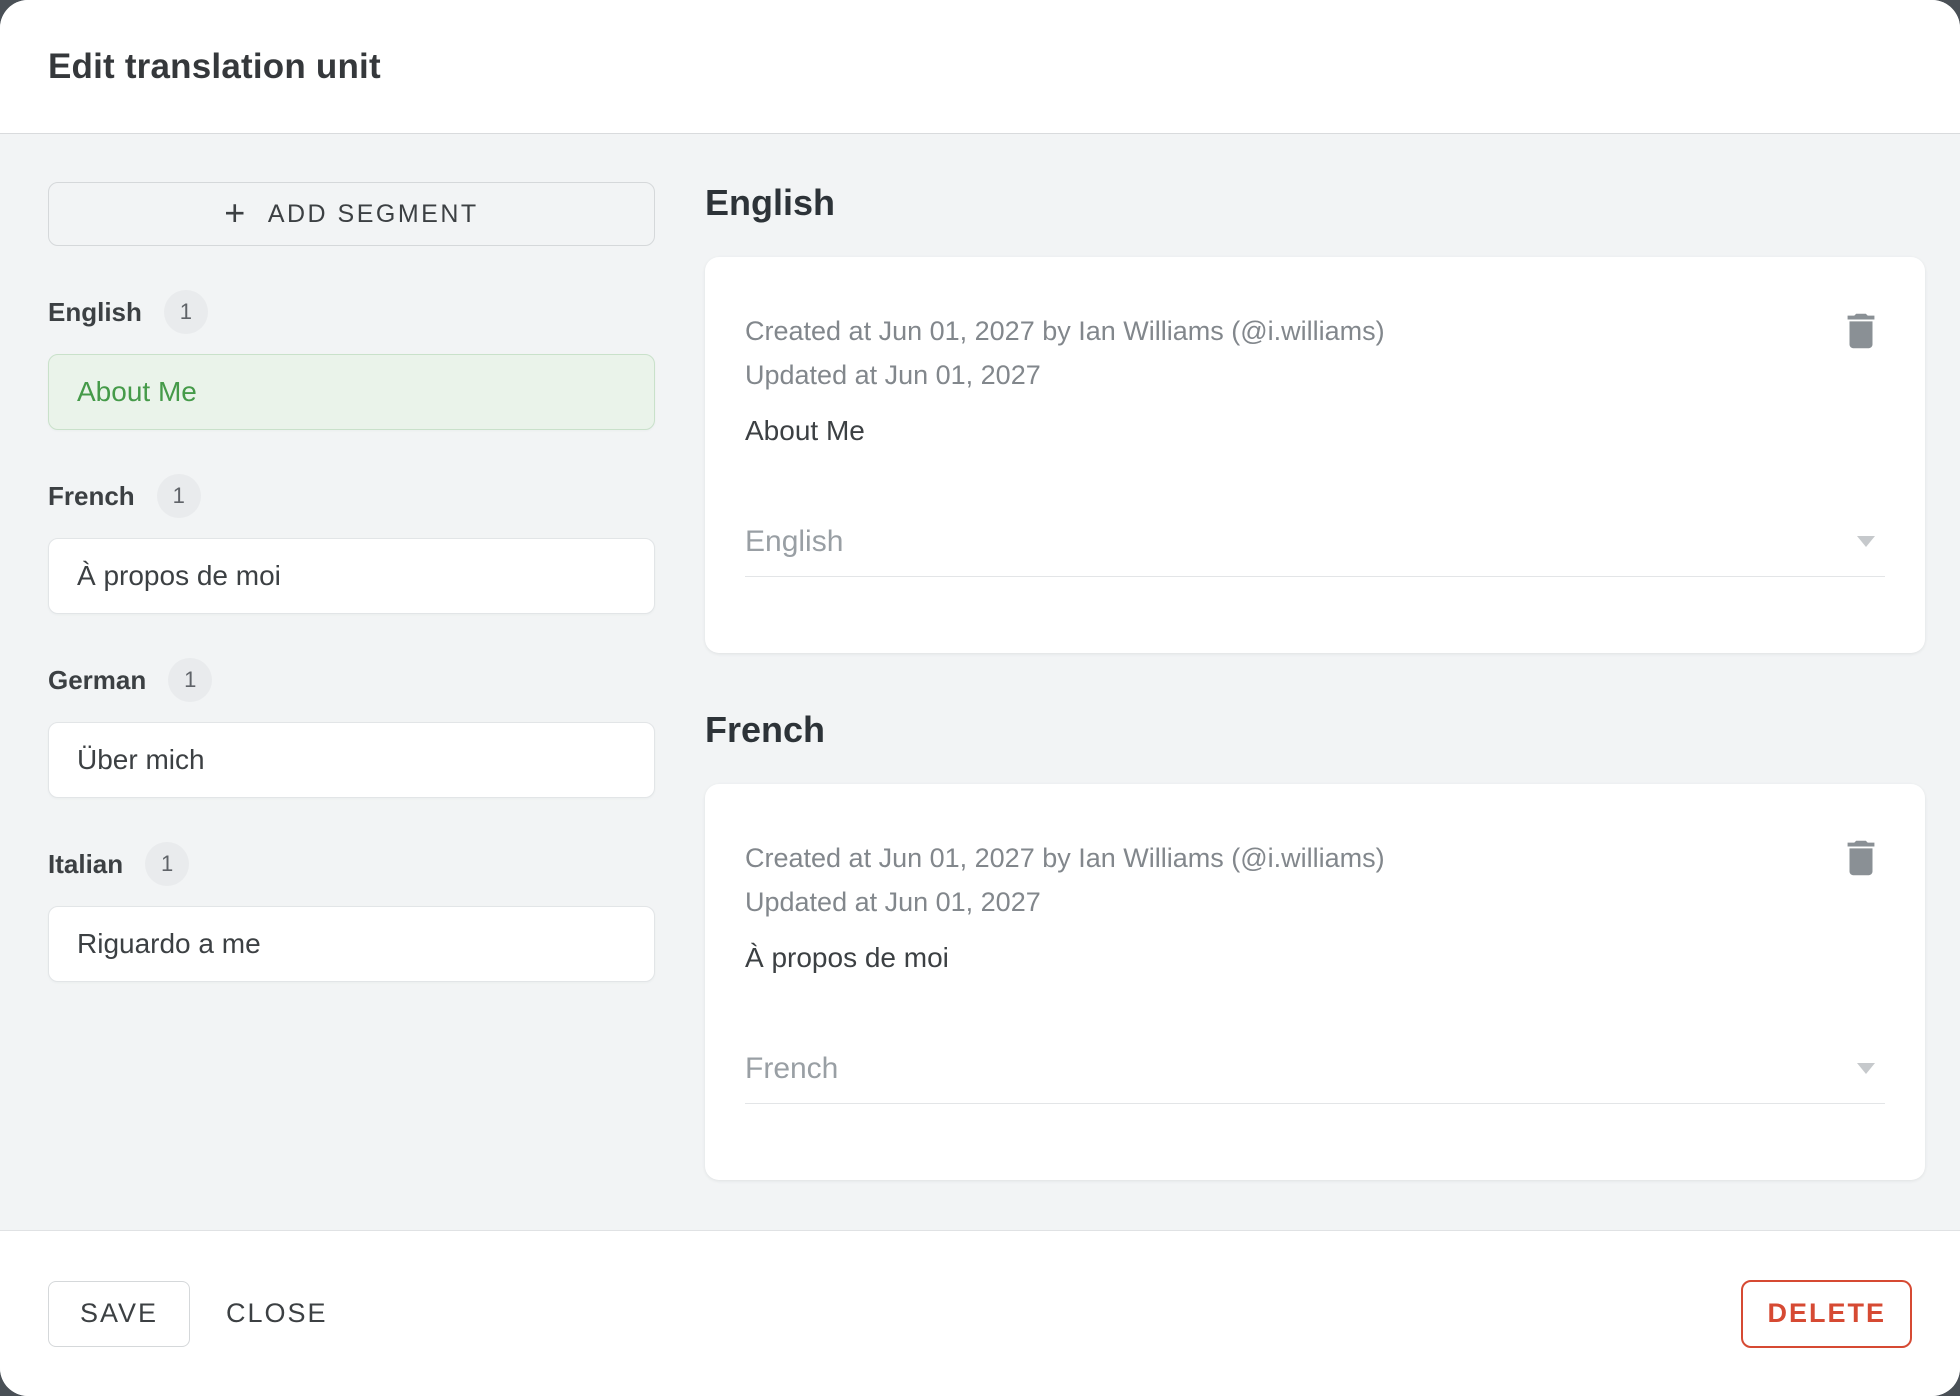 This screenshot has width=1960, height=1396. Describe the element at coordinates (770, 202) in the screenshot. I see `section-heading-english: English` at that location.